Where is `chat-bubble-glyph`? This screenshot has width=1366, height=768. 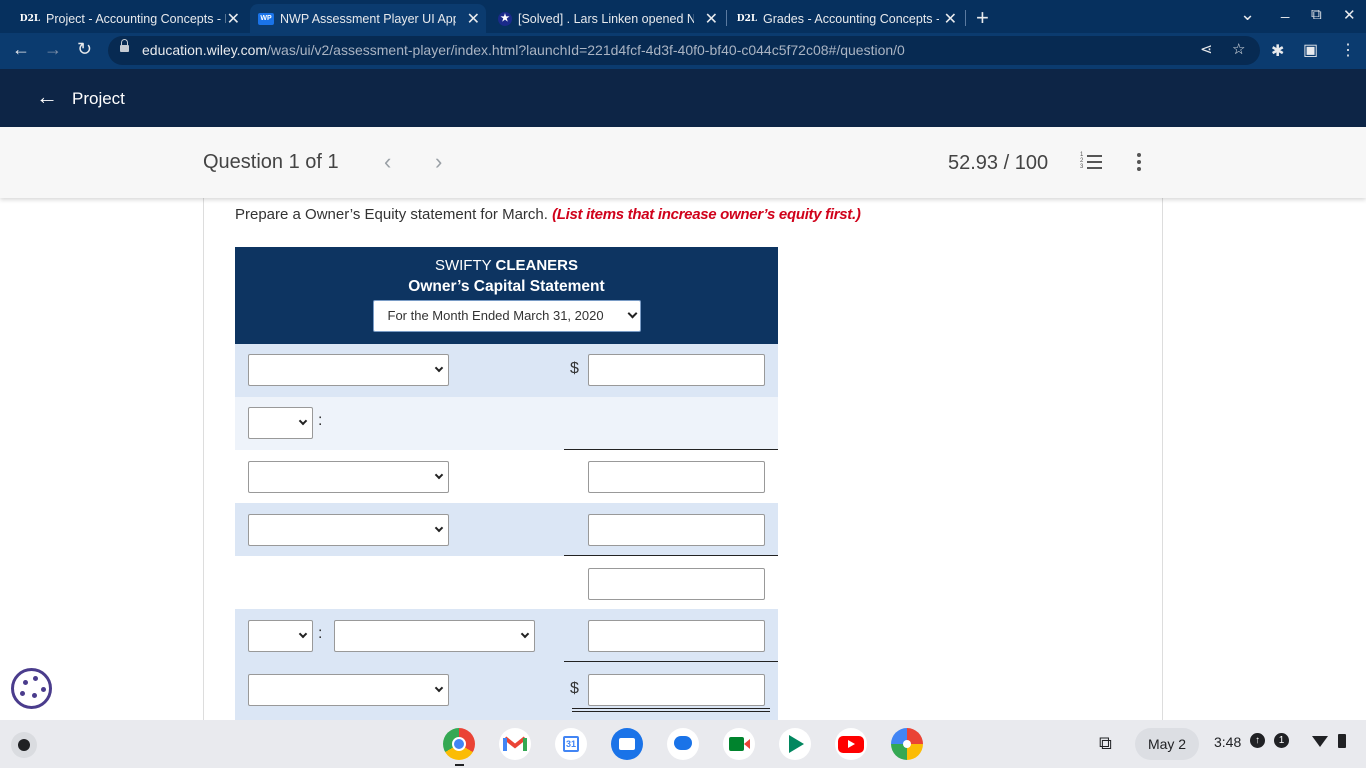 chat-bubble-glyph is located at coordinates (683, 743).